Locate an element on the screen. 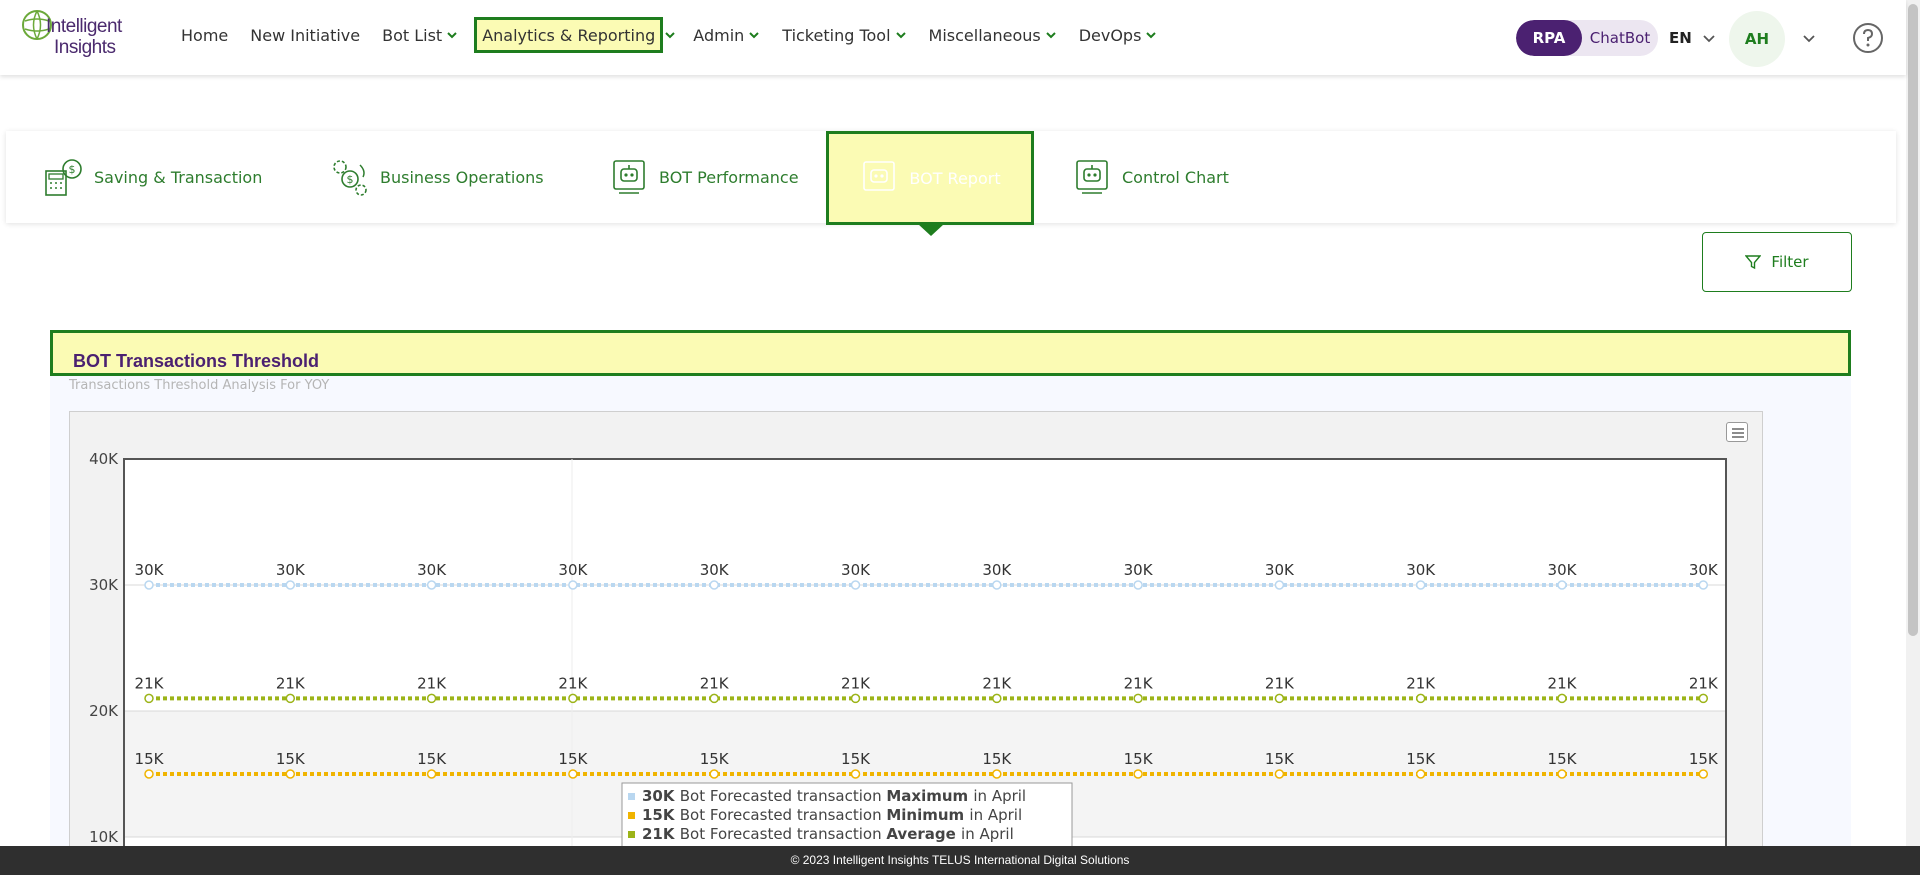  panel-title: BOT Transactions Threshold is located at coordinates (196, 361).